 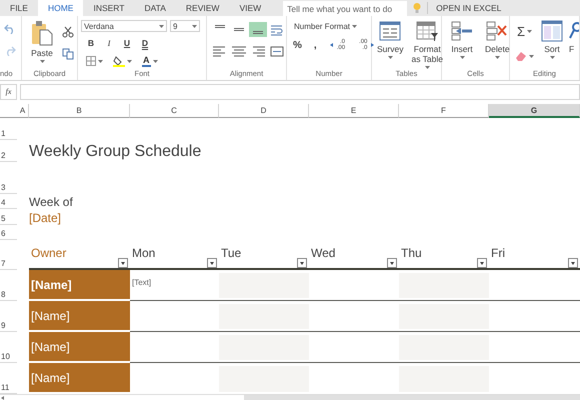 I want to click on insert-function-button: fx, so click(x=8, y=92).